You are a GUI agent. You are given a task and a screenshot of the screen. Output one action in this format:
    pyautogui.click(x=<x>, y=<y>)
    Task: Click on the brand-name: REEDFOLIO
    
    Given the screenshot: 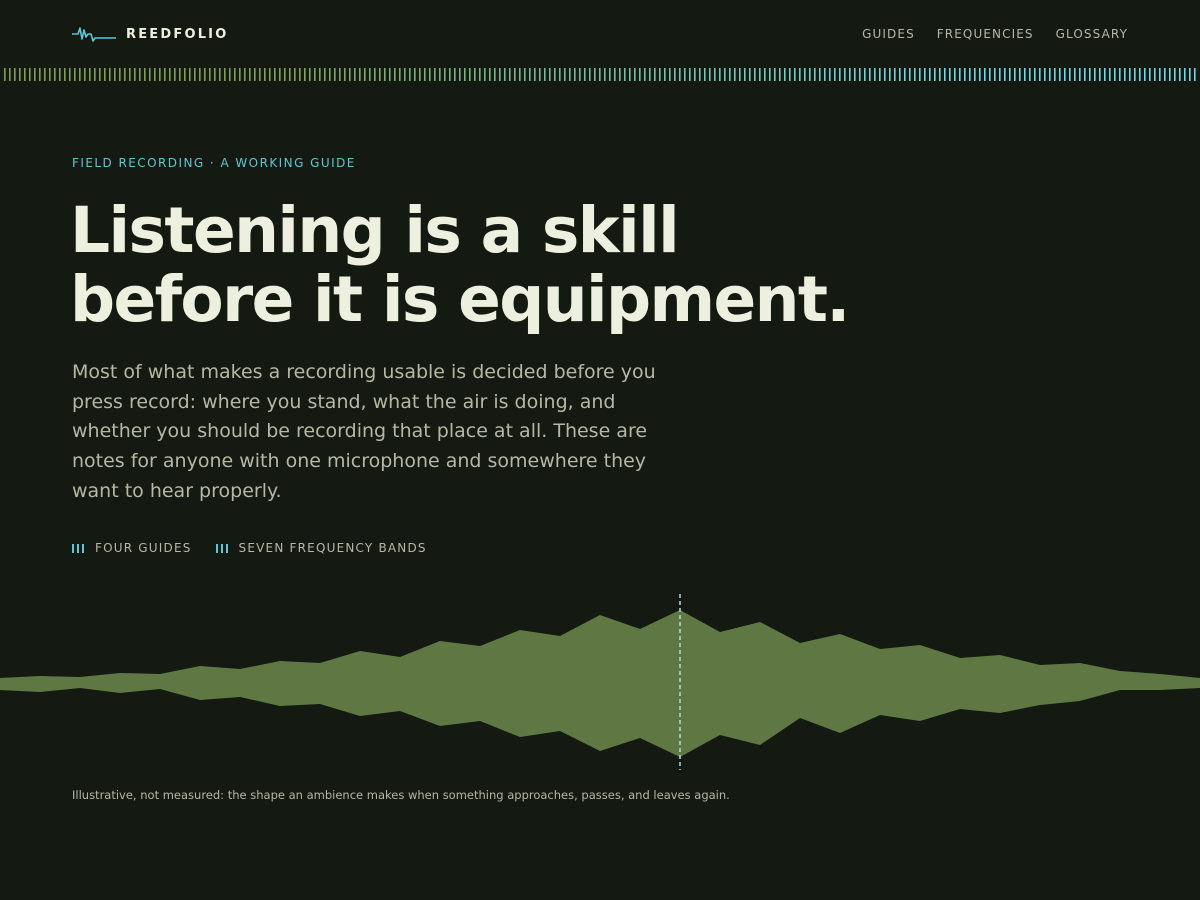 What is the action you would take?
    pyautogui.click(x=177, y=34)
    